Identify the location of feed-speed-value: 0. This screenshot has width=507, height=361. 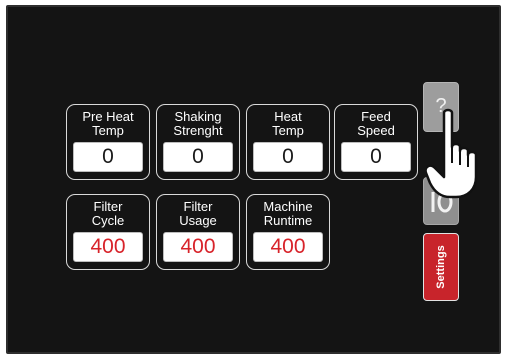
(376, 157).